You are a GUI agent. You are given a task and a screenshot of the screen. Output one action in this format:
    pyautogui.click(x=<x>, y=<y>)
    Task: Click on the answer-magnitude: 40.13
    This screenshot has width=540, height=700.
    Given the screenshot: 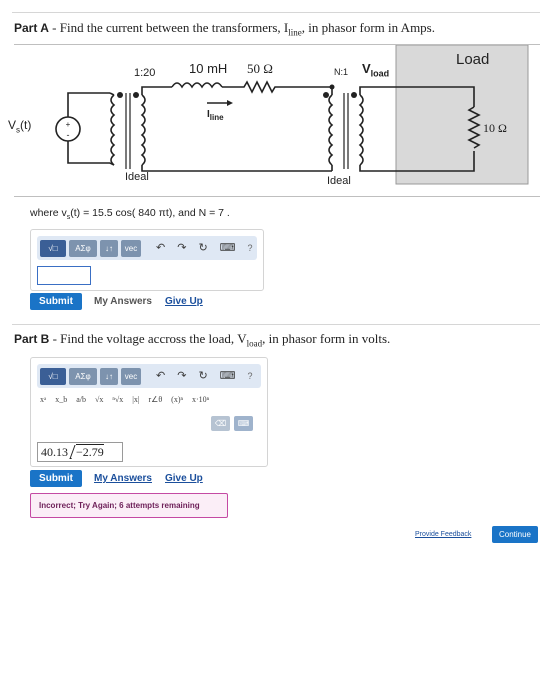 What is the action you would take?
    pyautogui.click(x=54, y=452)
    